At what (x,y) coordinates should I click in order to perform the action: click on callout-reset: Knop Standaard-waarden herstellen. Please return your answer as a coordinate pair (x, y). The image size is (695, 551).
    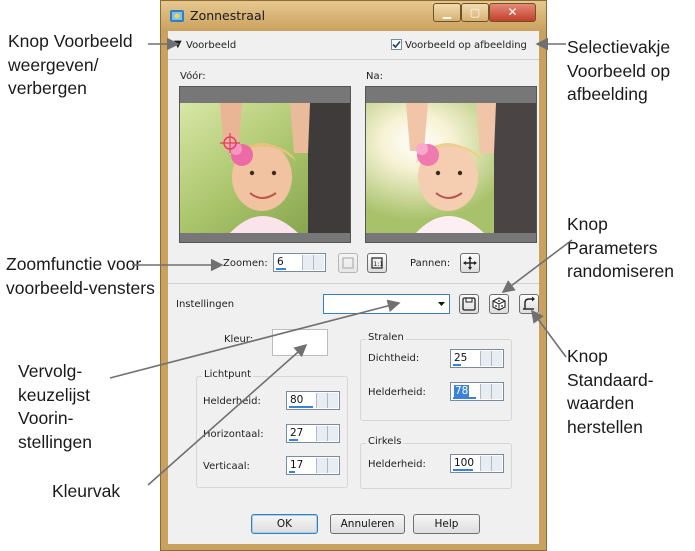
    Looking at the image, I should click on (622, 392).